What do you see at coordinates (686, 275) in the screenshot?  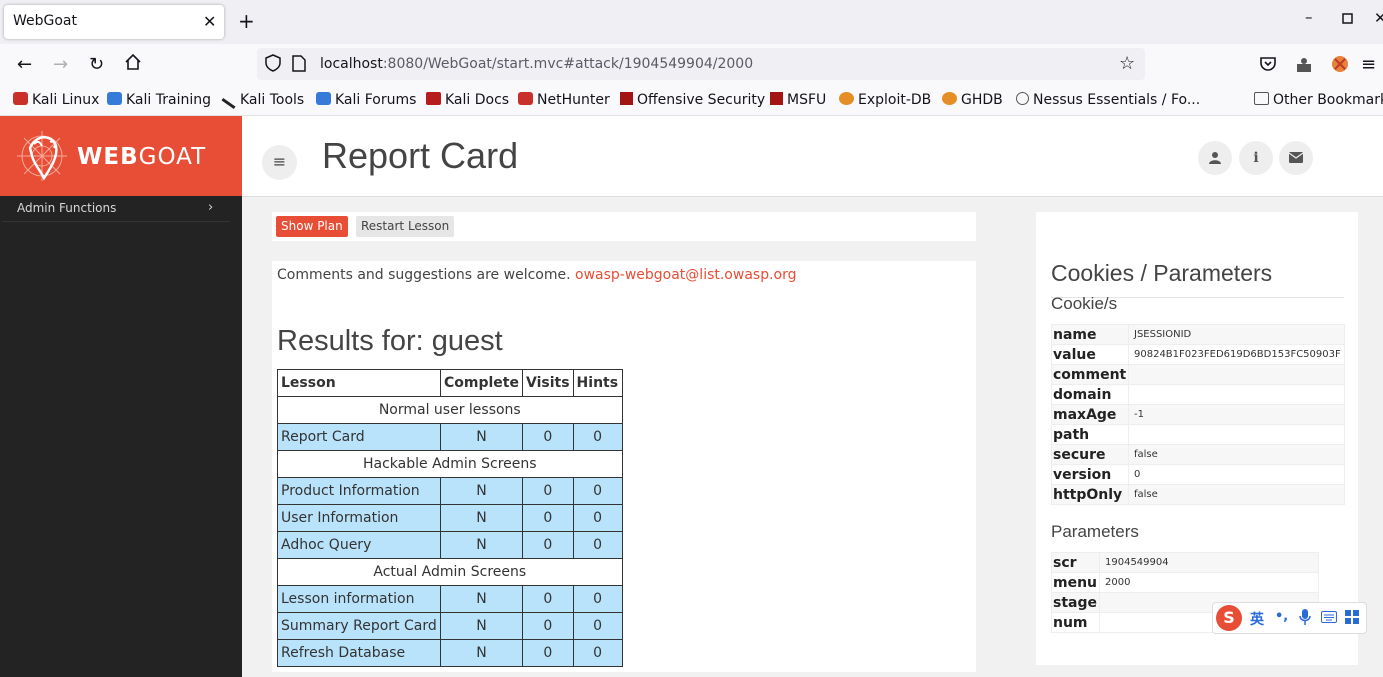 I see `email-link: owasp-webgoat@list.owasp.org` at bounding box center [686, 275].